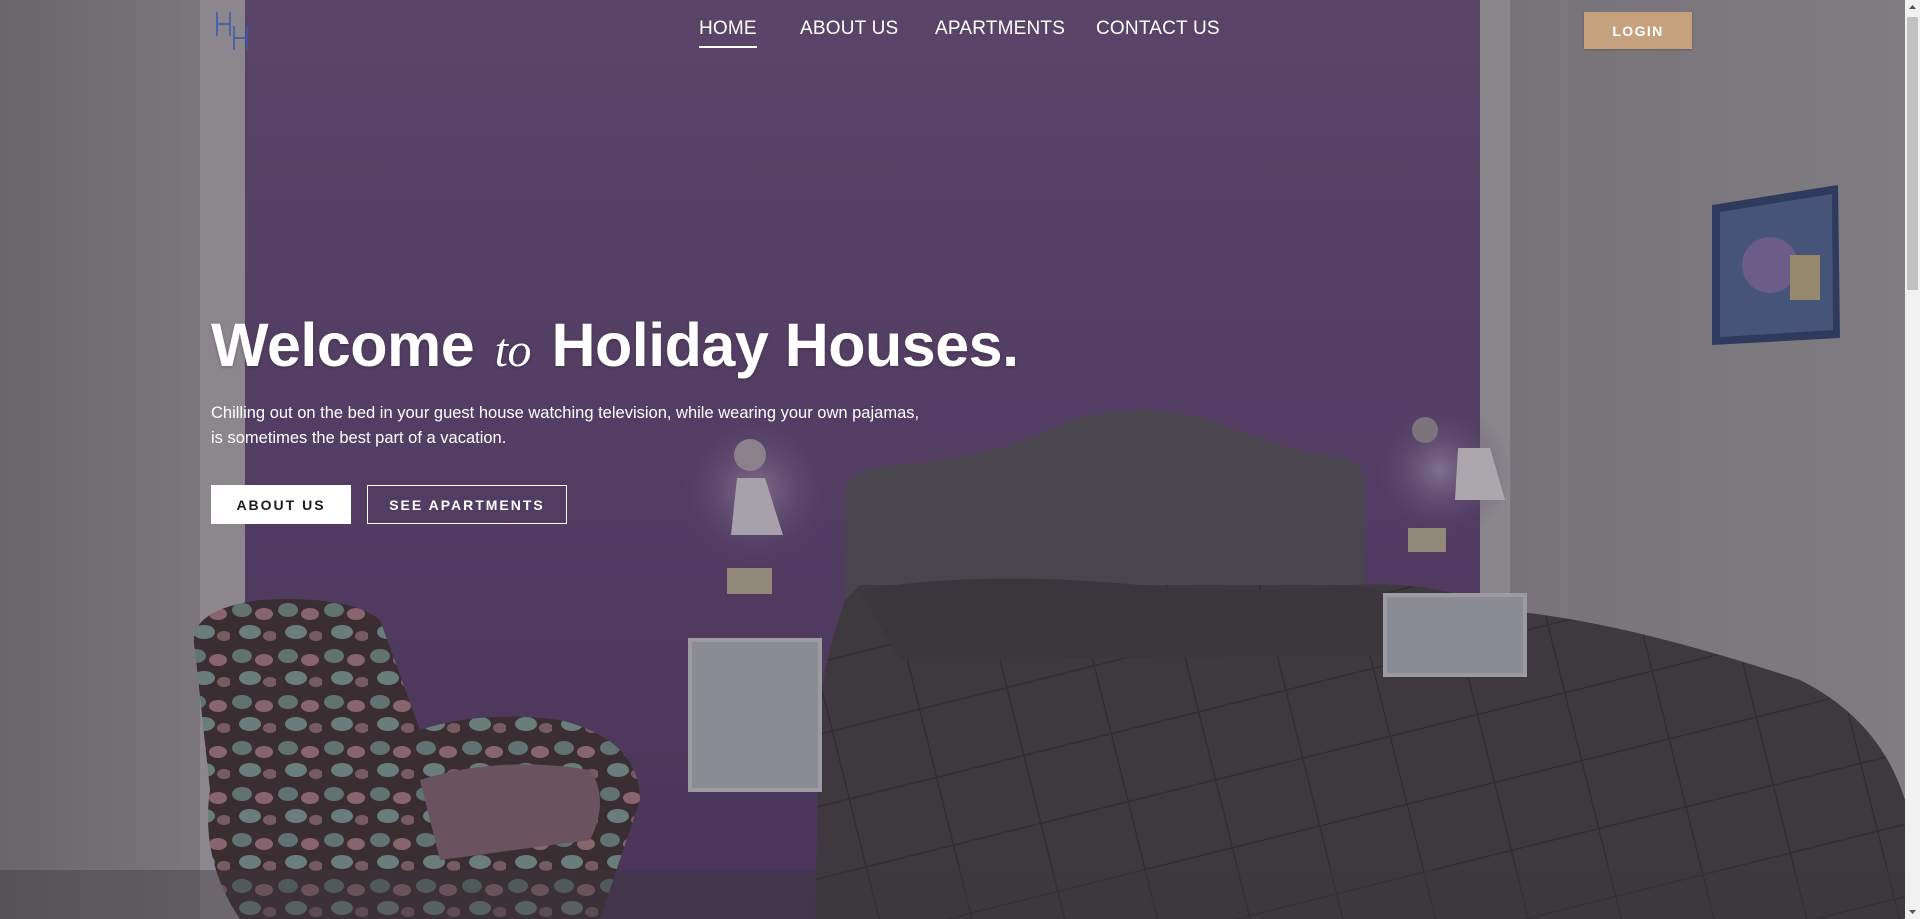 This screenshot has width=1920, height=919. What do you see at coordinates (1912, 911) in the screenshot?
I see `scroll-down-arrow-icon` at bounding box center [1912, 911].